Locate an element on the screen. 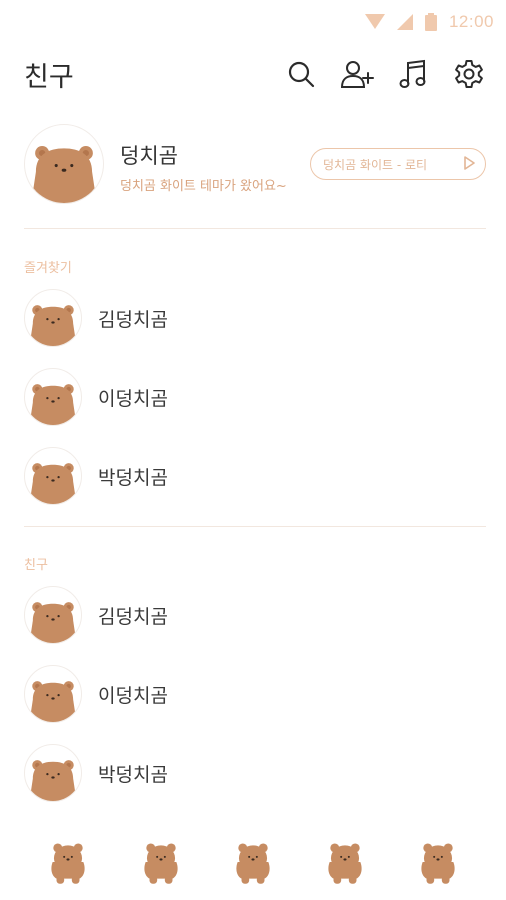 The width and height of the screenshot is (506, 900). settings-icon is located at coordinates (469, 74).